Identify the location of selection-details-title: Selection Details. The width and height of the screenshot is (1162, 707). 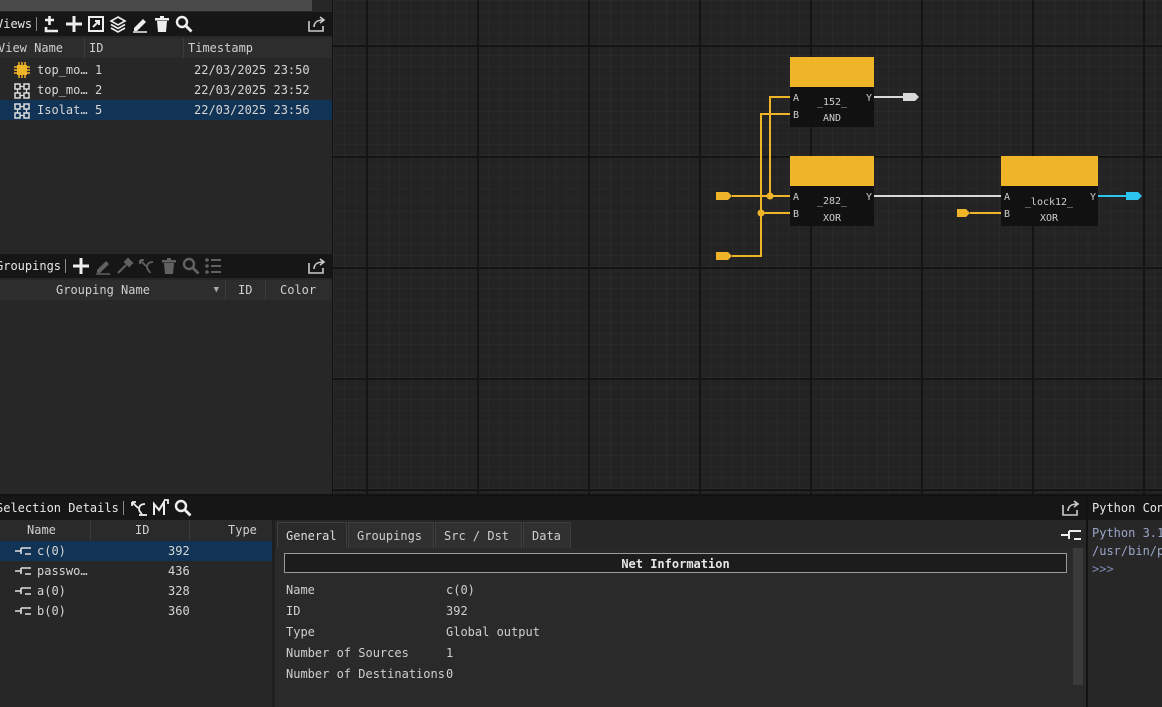
(59, 508).